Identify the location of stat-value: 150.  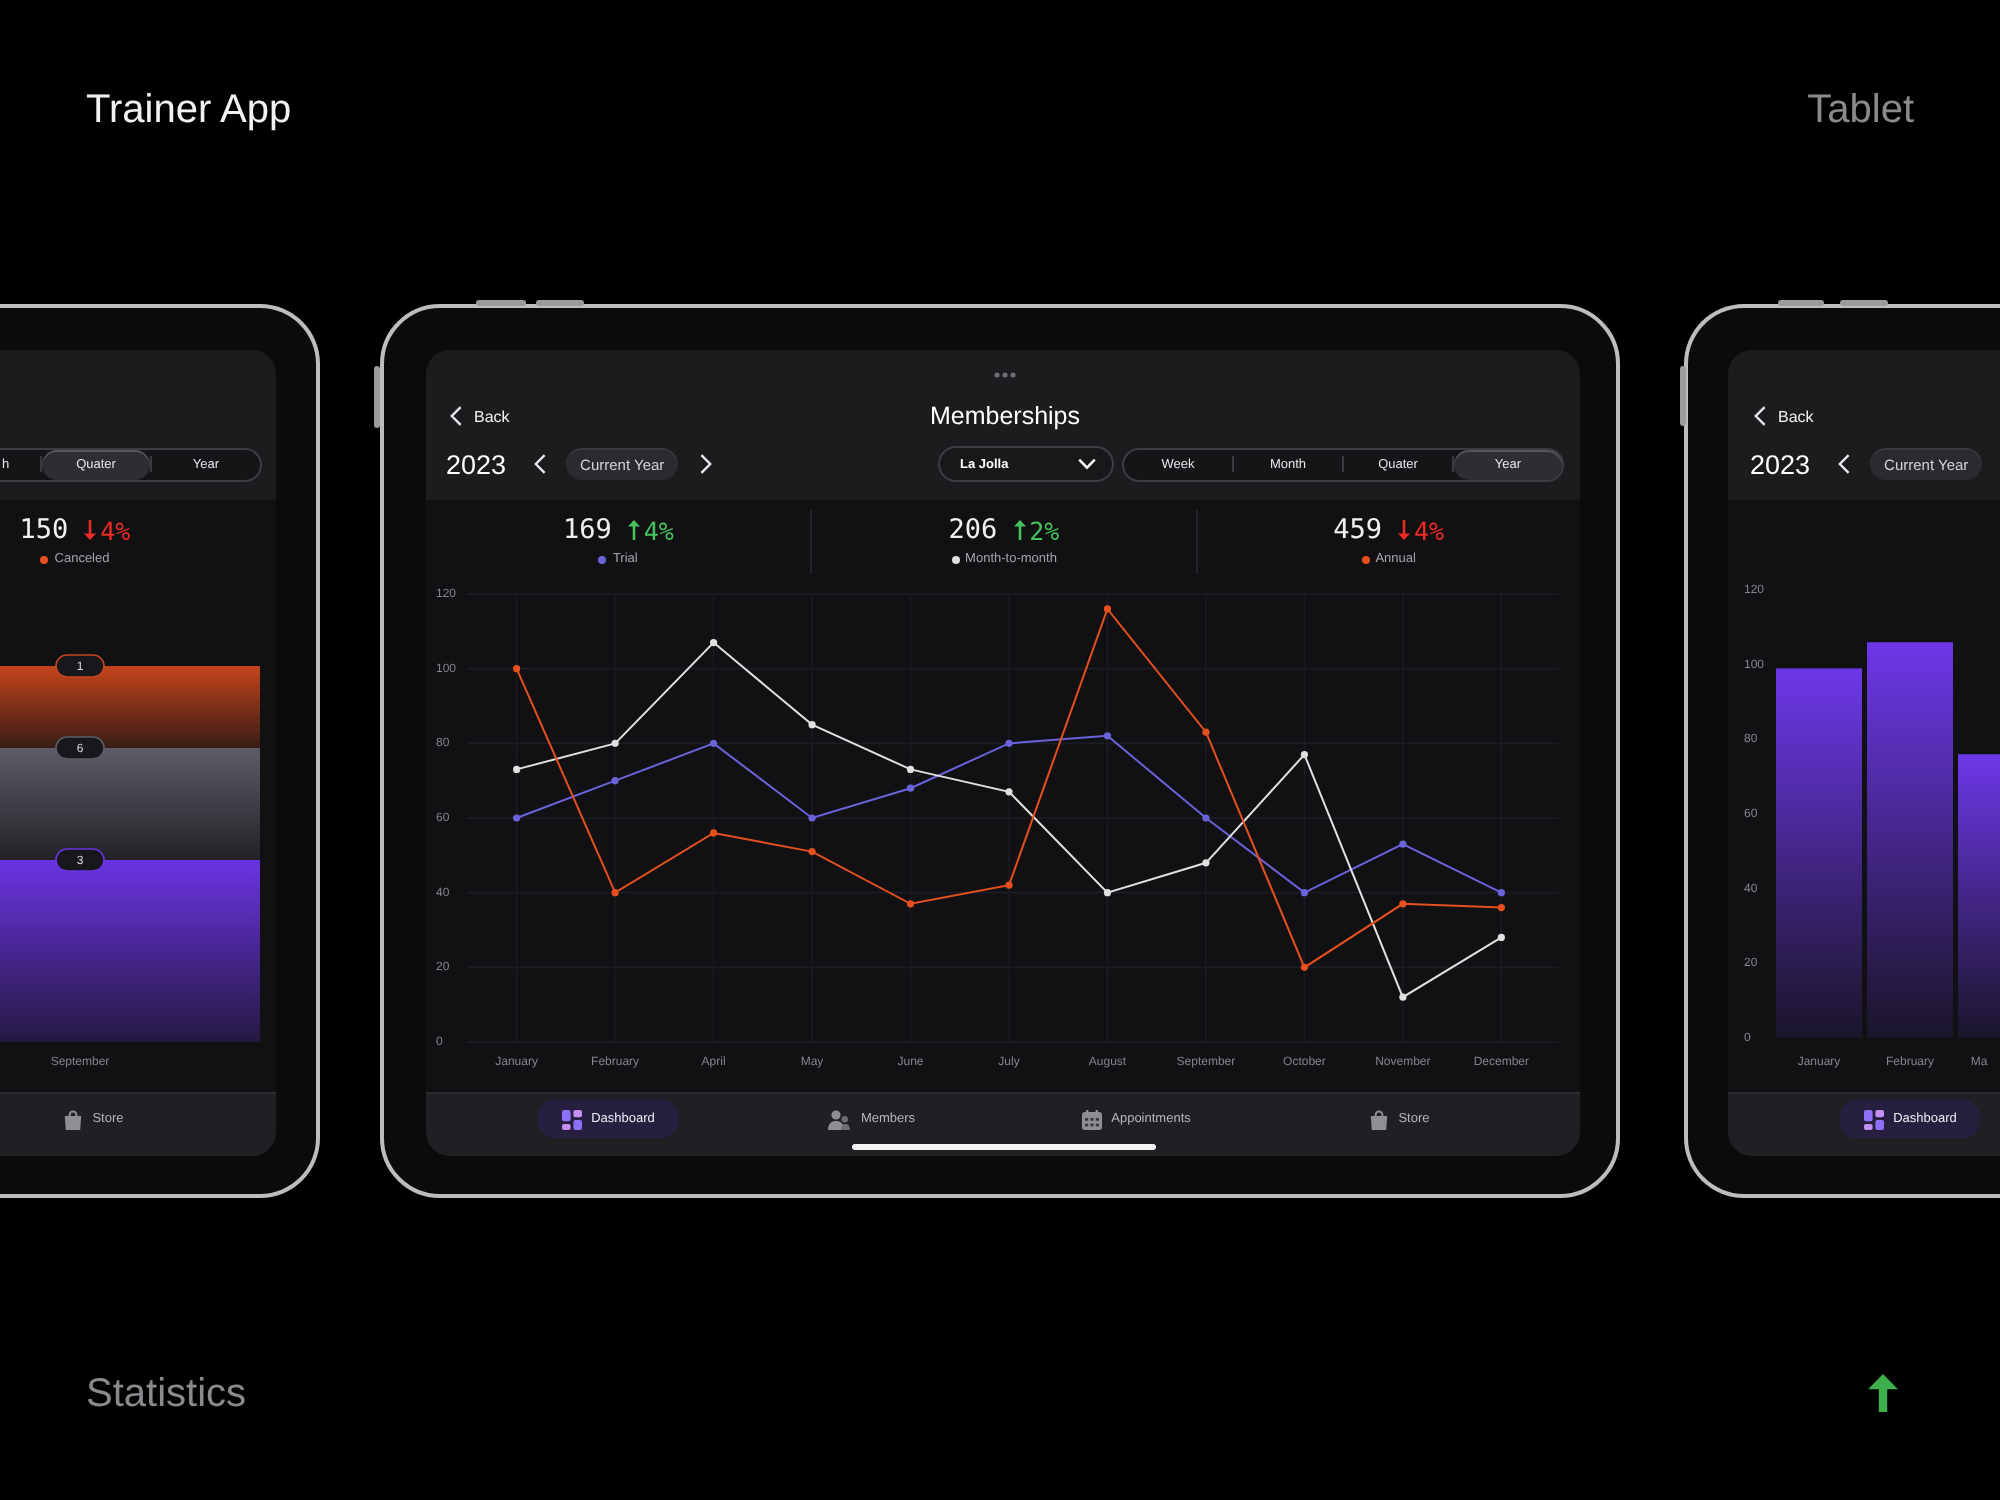
(44, 530).